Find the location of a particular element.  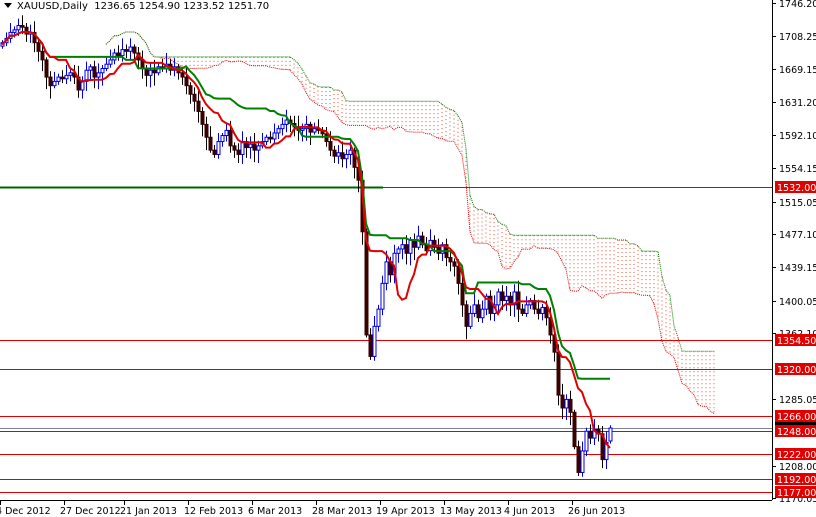

time-tick-label: 21 Jan 2013 is located at coordinates (148, 511).